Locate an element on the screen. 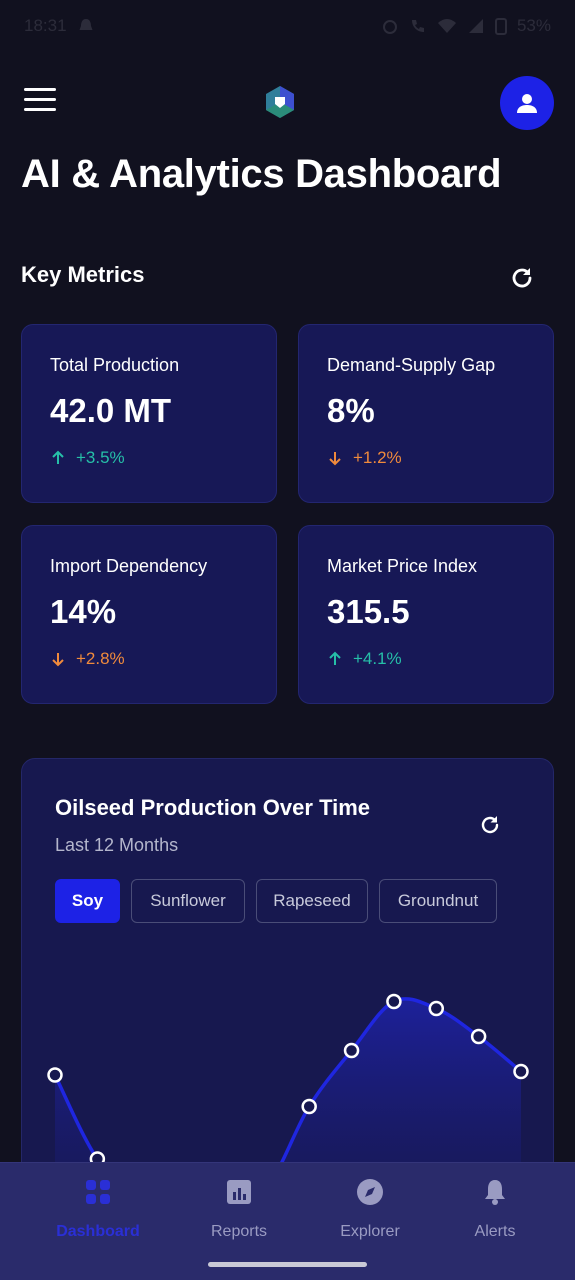 This screenshot has width=575, height=1280. menu-button is located at coordinates (41, 102).